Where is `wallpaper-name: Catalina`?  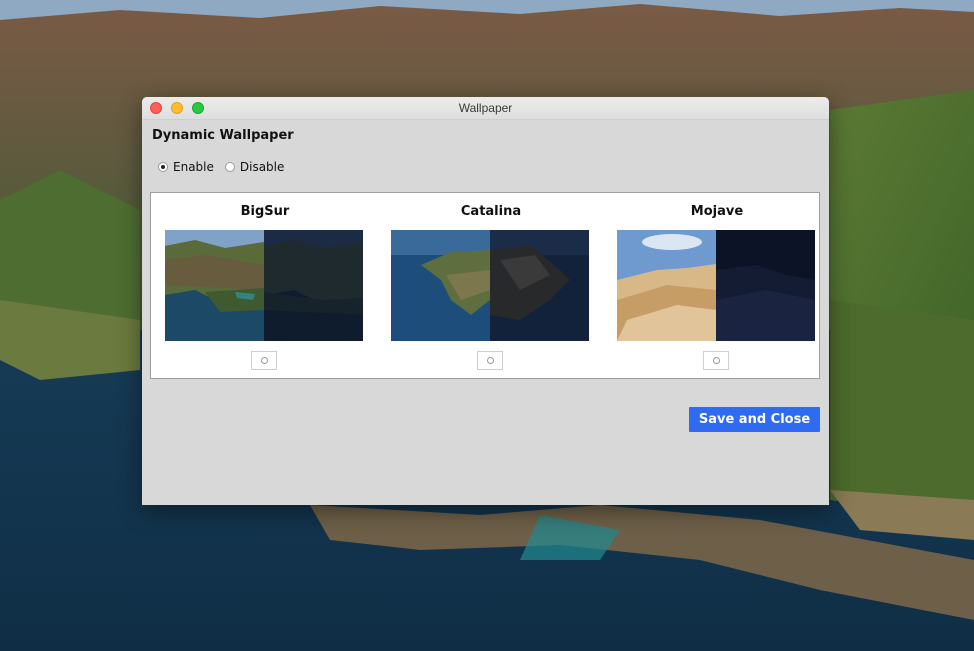 wallpaper-name: Catalina is located at coordinates (491, 211).